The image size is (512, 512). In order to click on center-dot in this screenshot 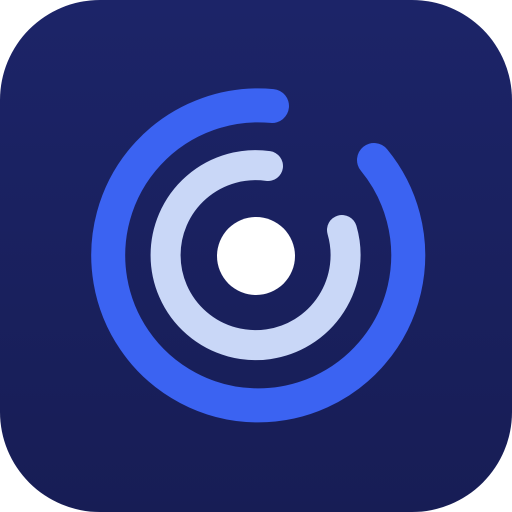, I will do `click(256, 256)`.